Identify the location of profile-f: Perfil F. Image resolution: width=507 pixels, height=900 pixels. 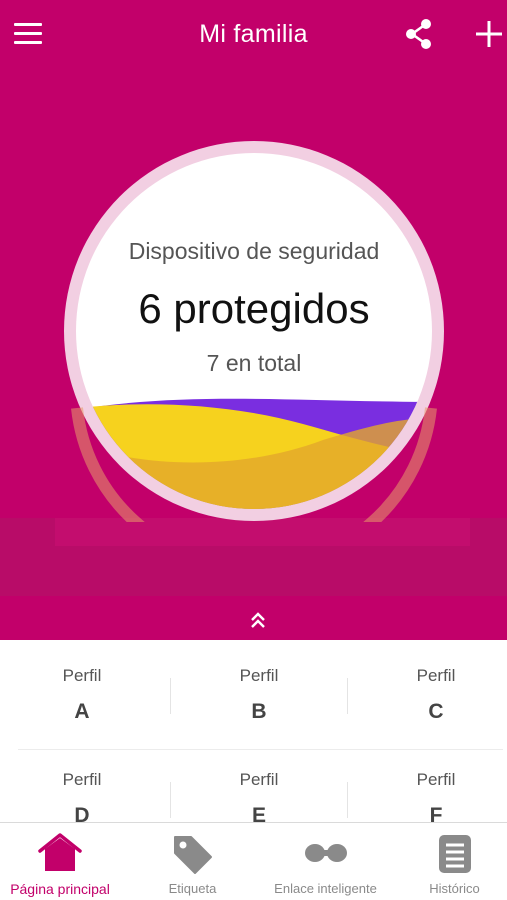
(431, 796).